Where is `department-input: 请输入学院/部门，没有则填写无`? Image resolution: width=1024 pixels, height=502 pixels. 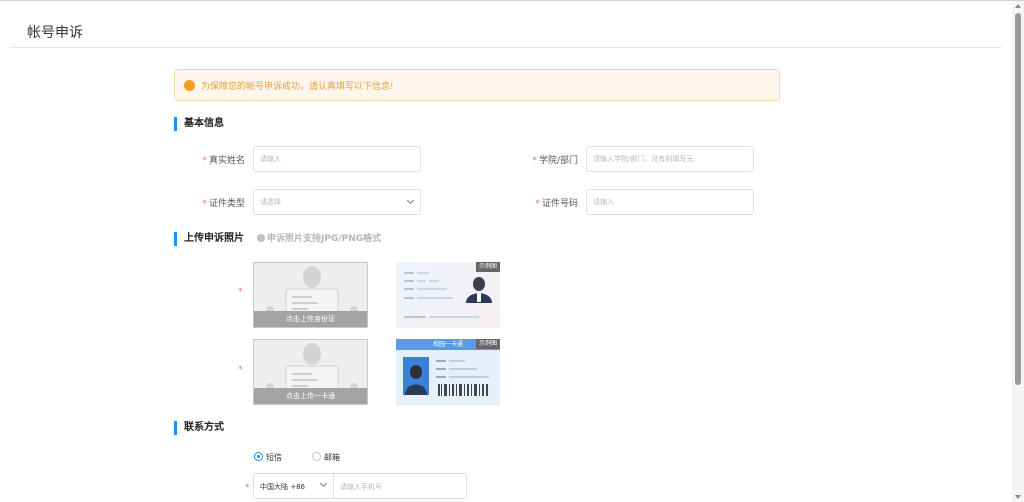 department-input: 请输入学院/部门，没有则填写无 is located at coordinates (670, 159).